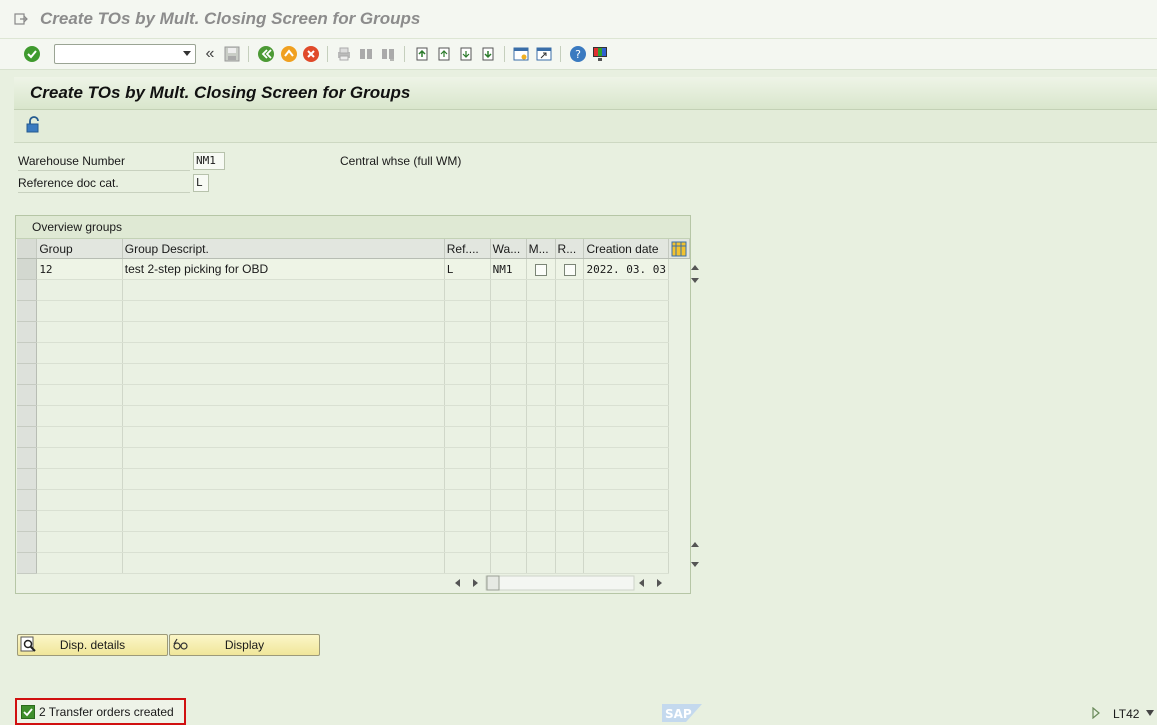  What do you see at coordinates (210, 54) in the screenshot?
I see `collapse-icon: «` at bounding box center [210, 54].